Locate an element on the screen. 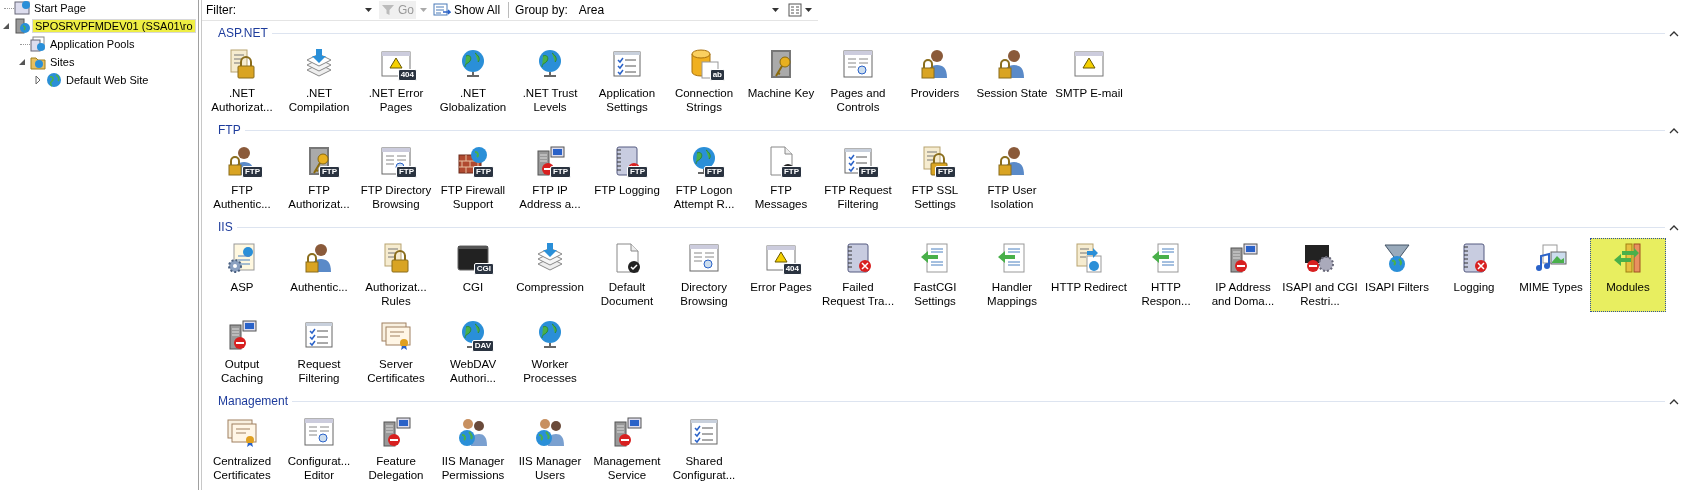  feature-button: IIS Manager Permissions is located at coordinates (473, 449).